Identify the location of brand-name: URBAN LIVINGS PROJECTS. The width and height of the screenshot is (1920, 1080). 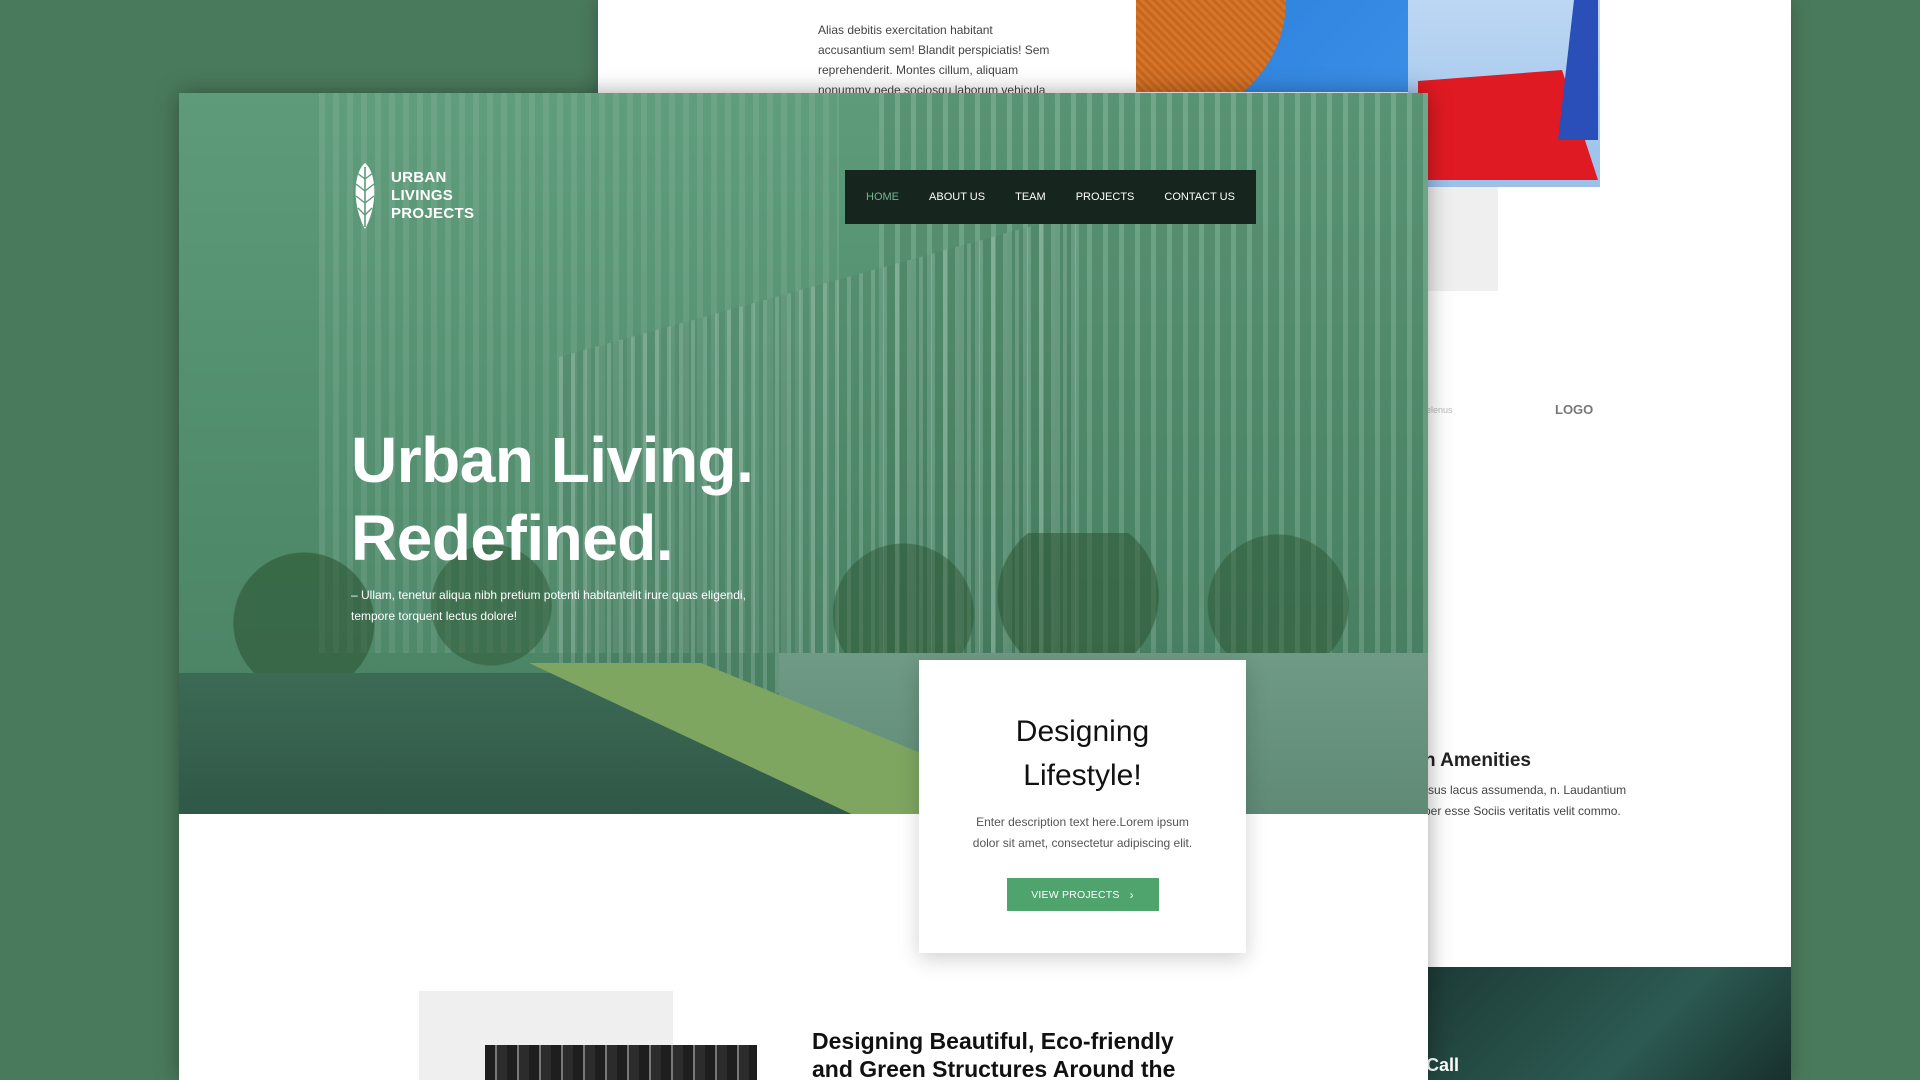
(432, 196).